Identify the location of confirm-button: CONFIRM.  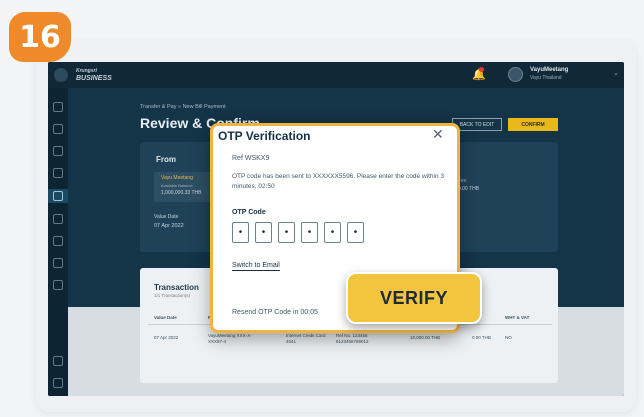
(533, 124).